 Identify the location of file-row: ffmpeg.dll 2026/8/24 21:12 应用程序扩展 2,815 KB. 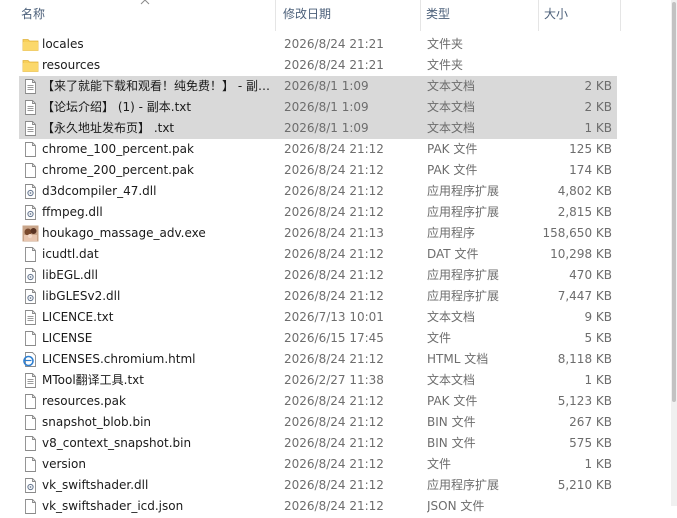
(338, 212).